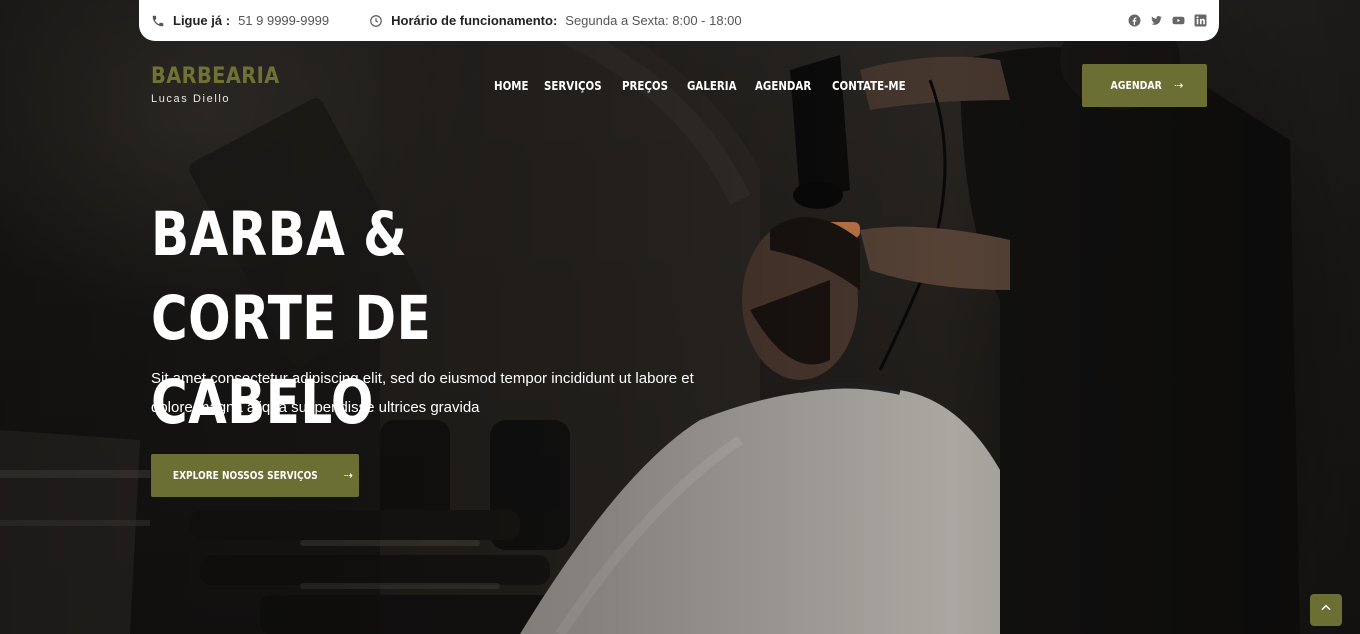 Image resolution: width=1360 pixels, height=634 pixels. Describe the element at coordinates (1200, 20) in the screenshot. I see `linkedin-icon` at that location.